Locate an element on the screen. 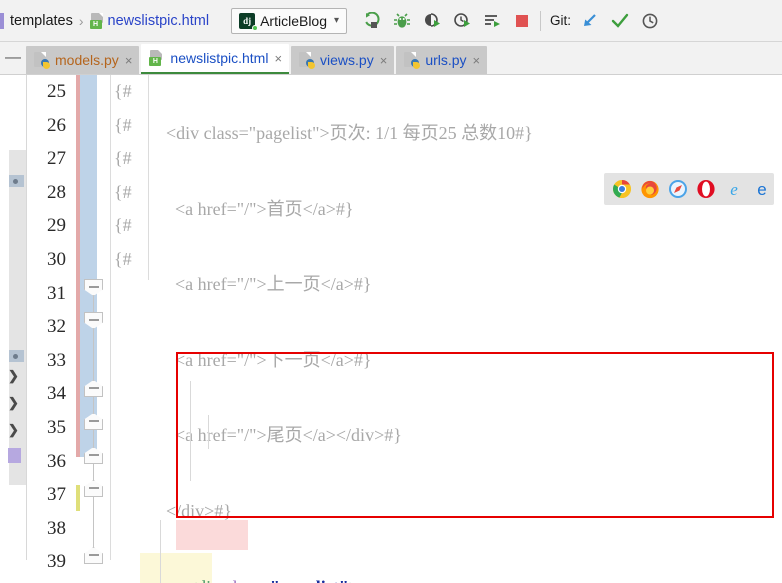 The height and width of the screenshot is (583, 782). tab-label: models.py is located at coordinates (87, 60).